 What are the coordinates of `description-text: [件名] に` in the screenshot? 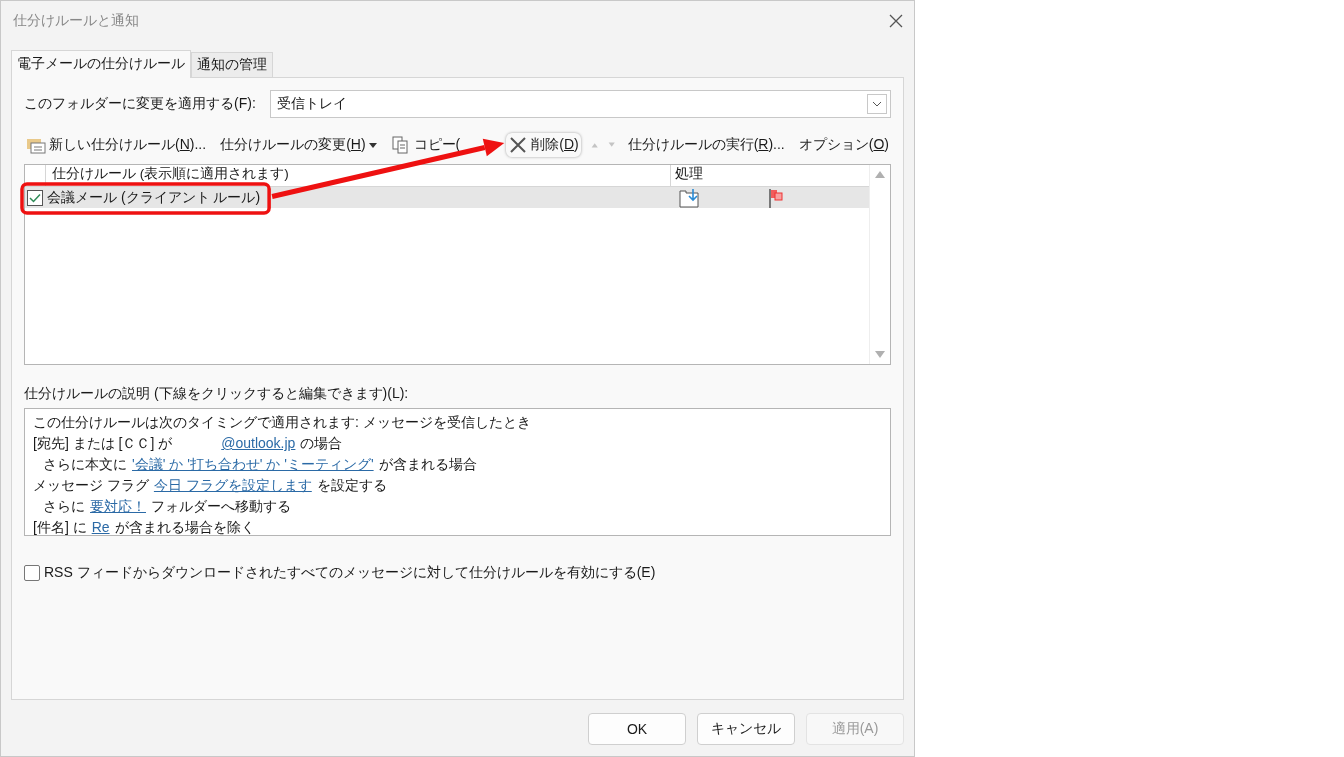 It's located at (60, 527).